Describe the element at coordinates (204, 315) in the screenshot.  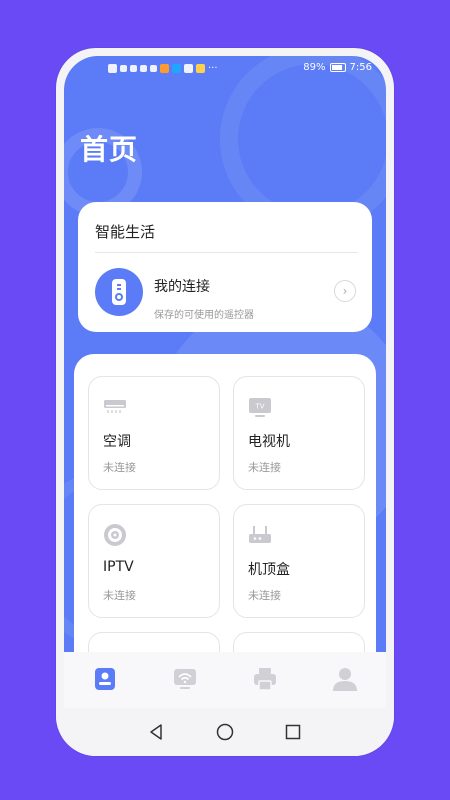
I see `my-connection-subtitle: 保存的可使用的遥控器` at that location.